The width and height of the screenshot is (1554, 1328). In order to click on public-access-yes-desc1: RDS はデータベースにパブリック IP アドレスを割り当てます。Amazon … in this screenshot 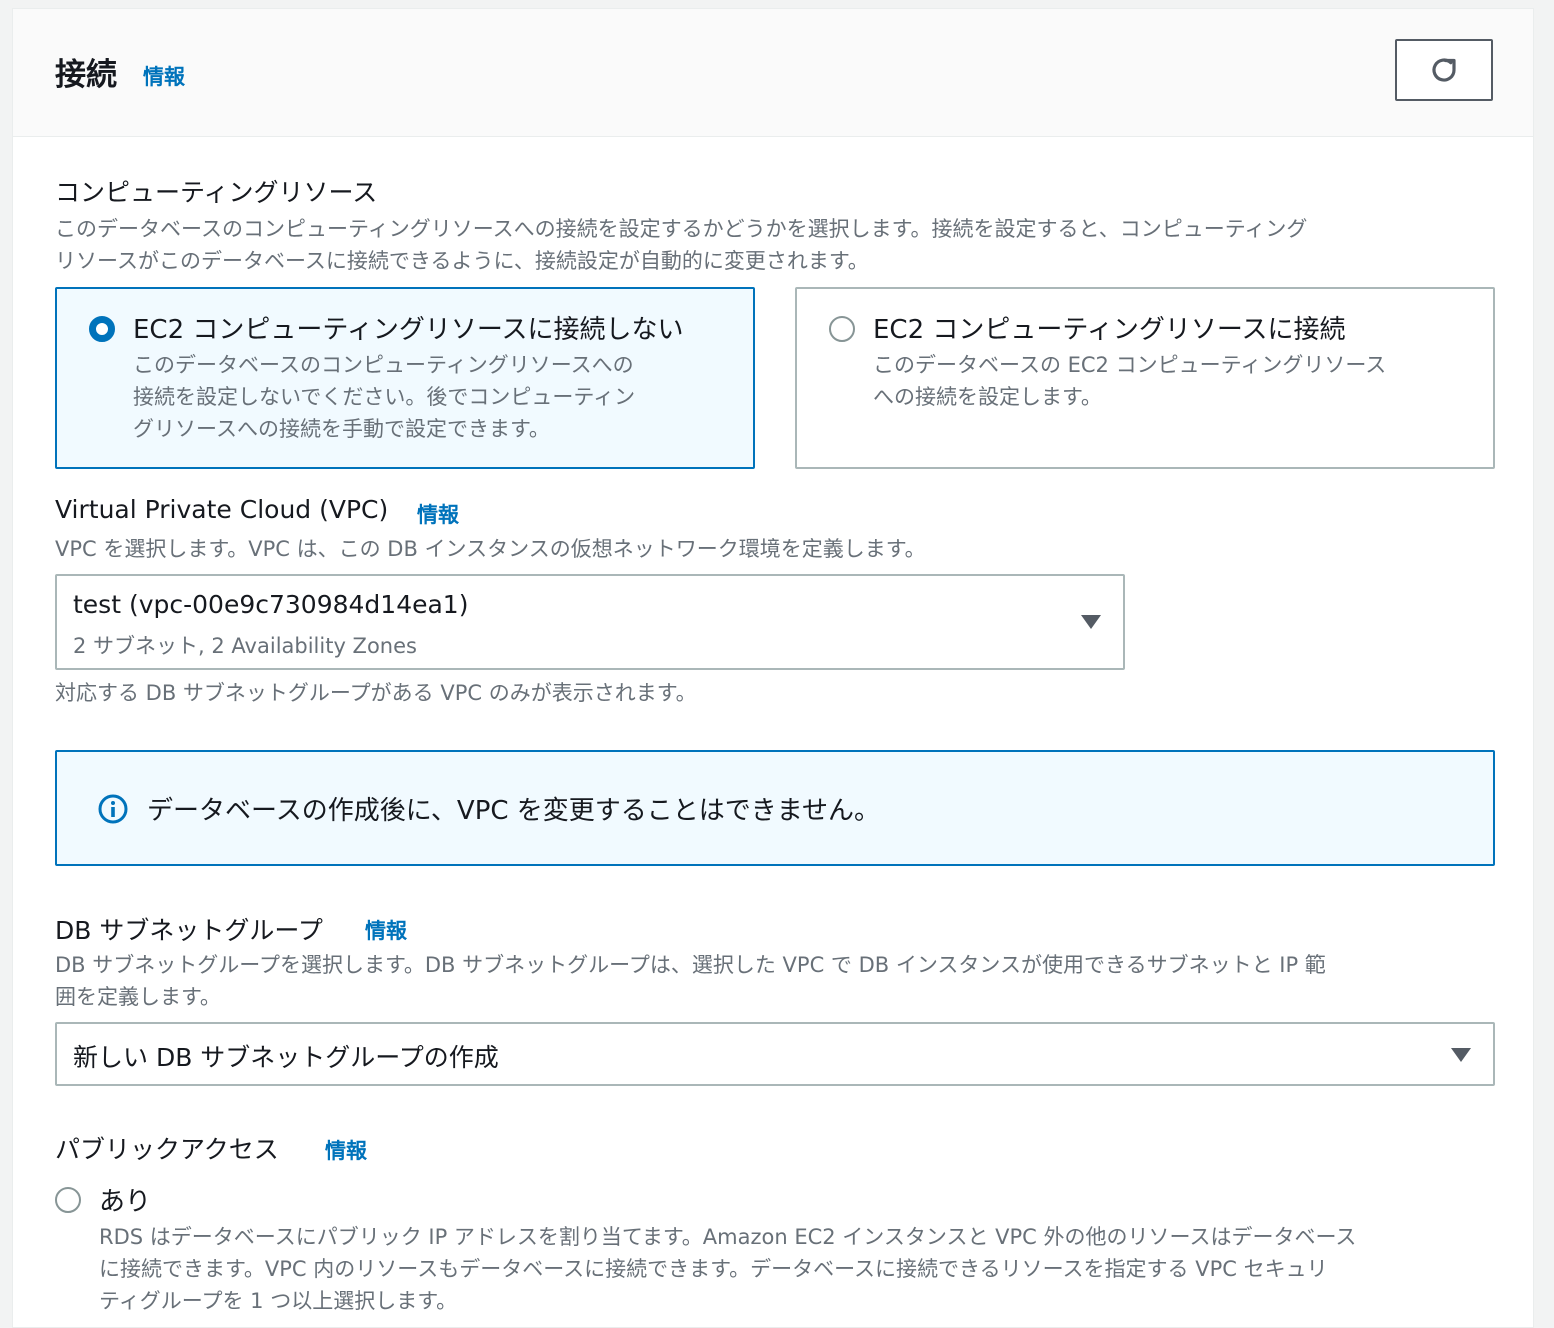, I will do `click(728, 1237)`.